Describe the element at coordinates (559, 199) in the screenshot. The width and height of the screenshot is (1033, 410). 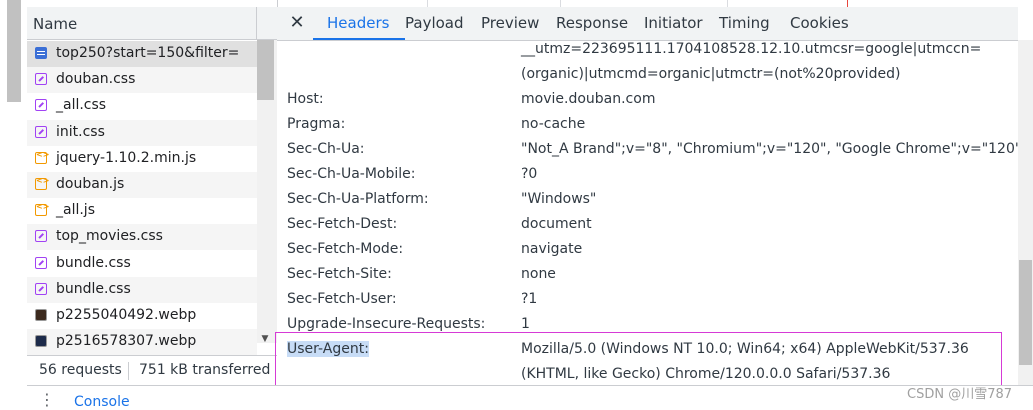
I see `header-value: "Windows"` at that location.